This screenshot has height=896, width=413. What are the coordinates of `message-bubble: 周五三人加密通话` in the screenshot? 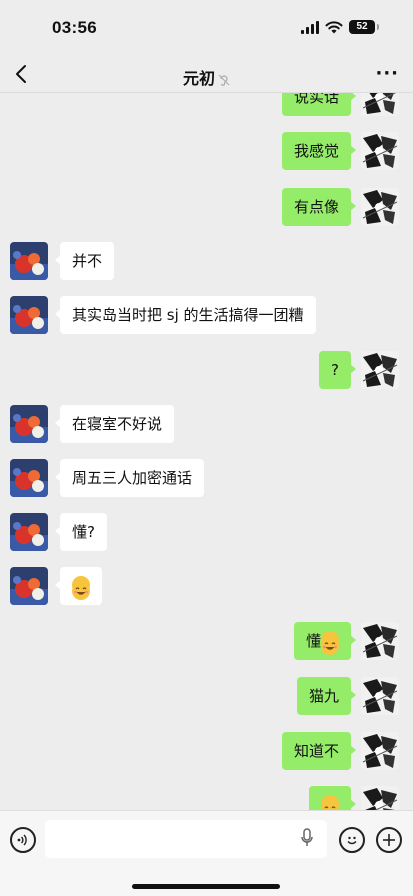 It's located at (132, 478).